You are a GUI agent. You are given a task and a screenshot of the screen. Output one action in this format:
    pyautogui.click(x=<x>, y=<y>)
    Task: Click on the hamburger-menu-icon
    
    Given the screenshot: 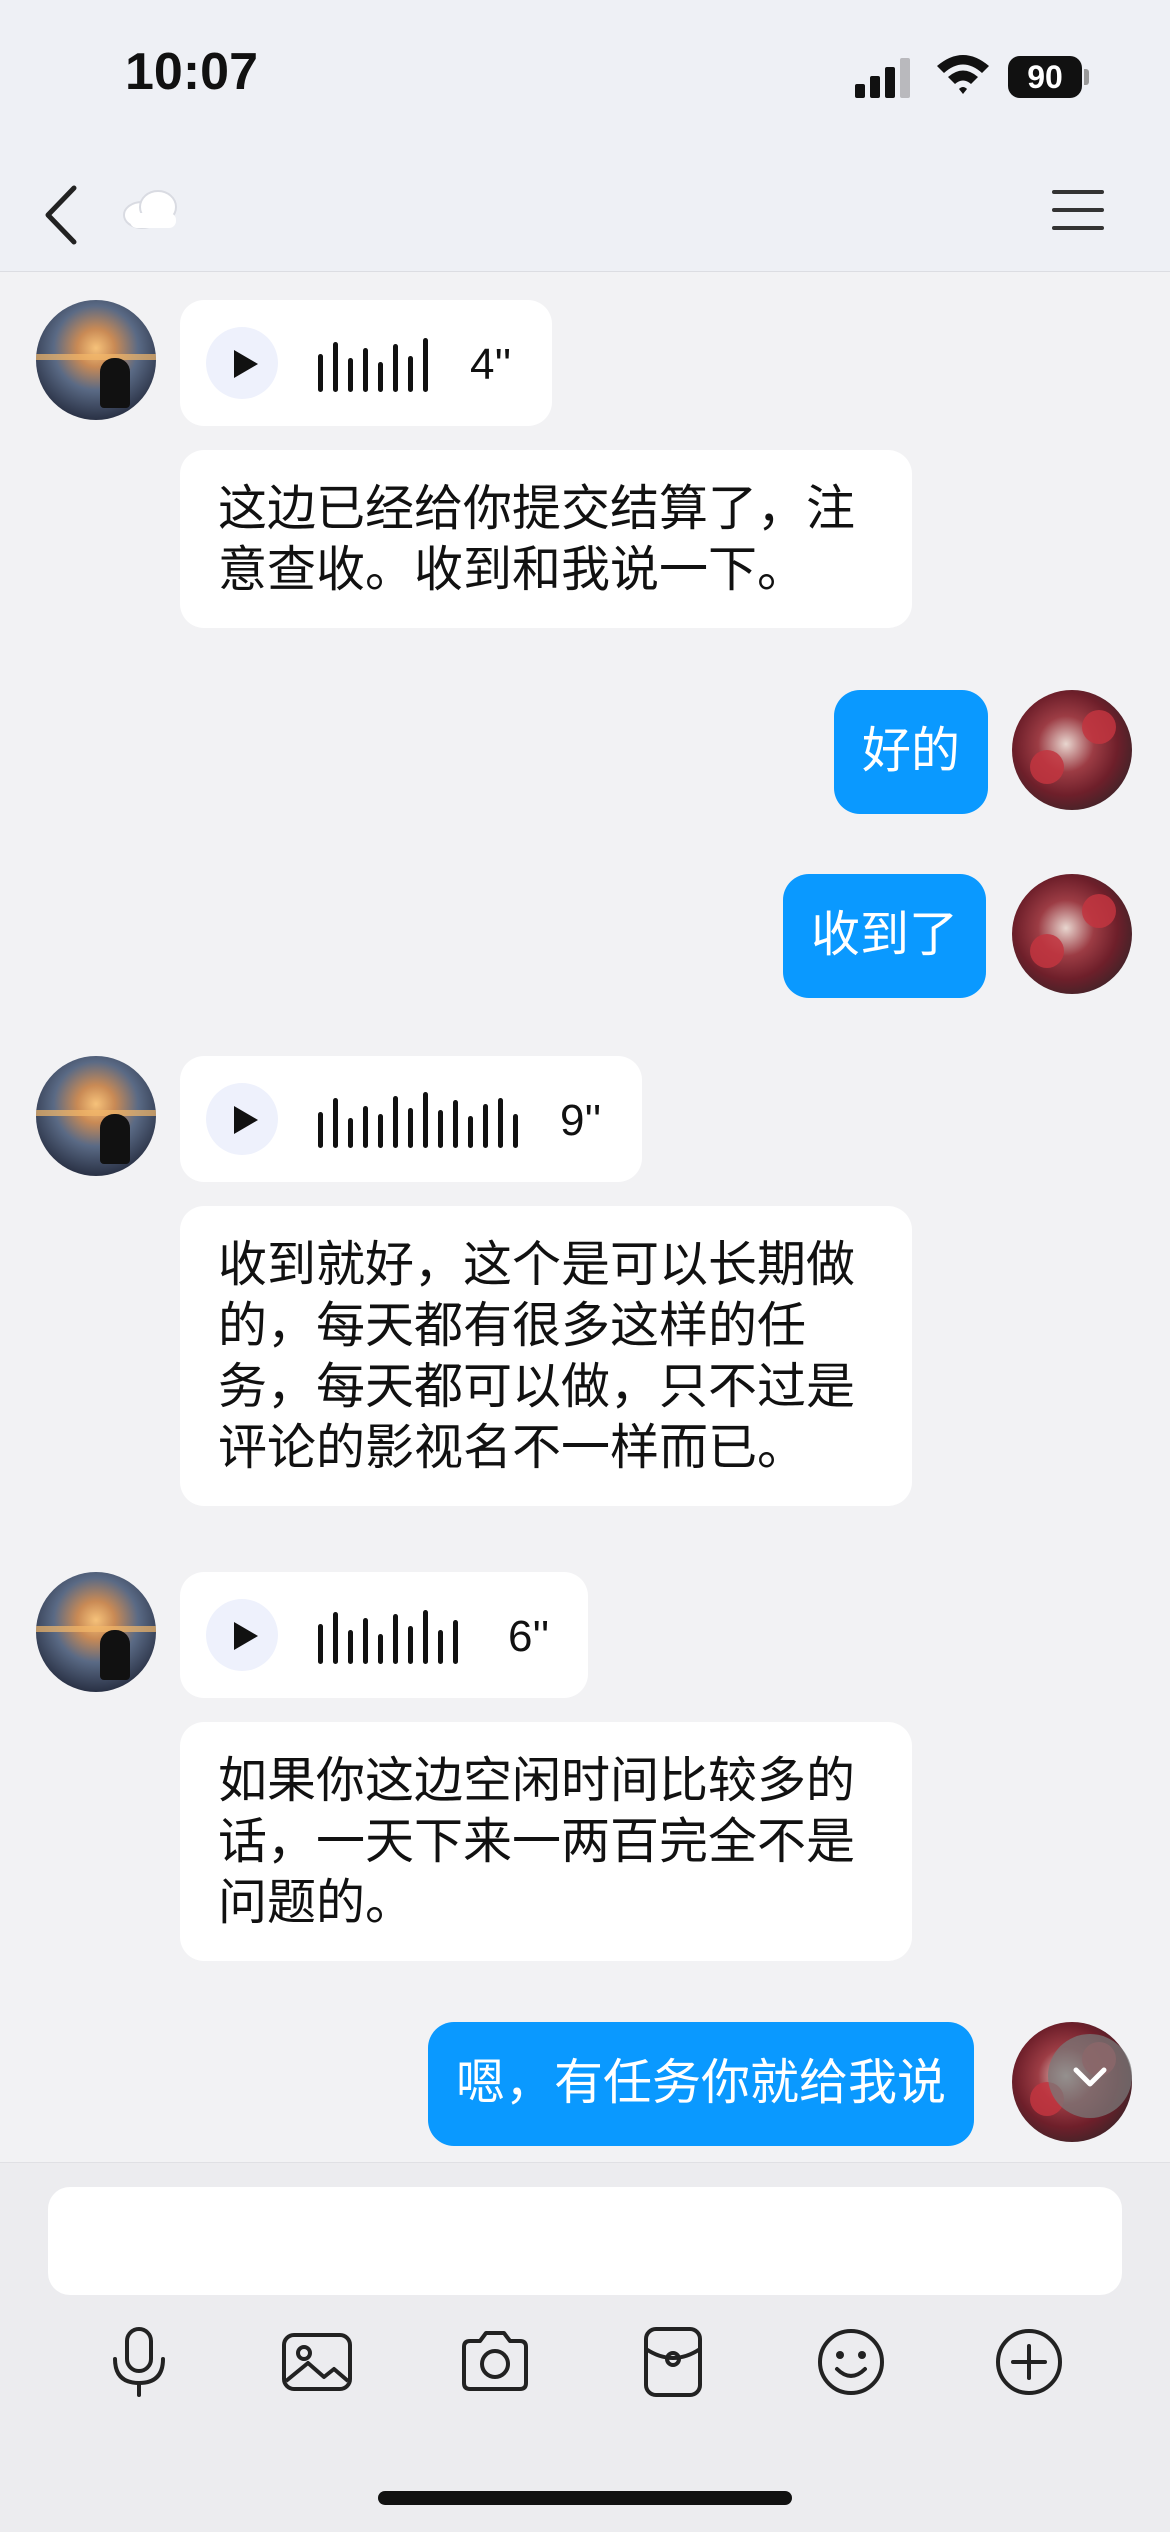 What is the action you would take?
    pyautogui.click(x=1078, y=210)
    